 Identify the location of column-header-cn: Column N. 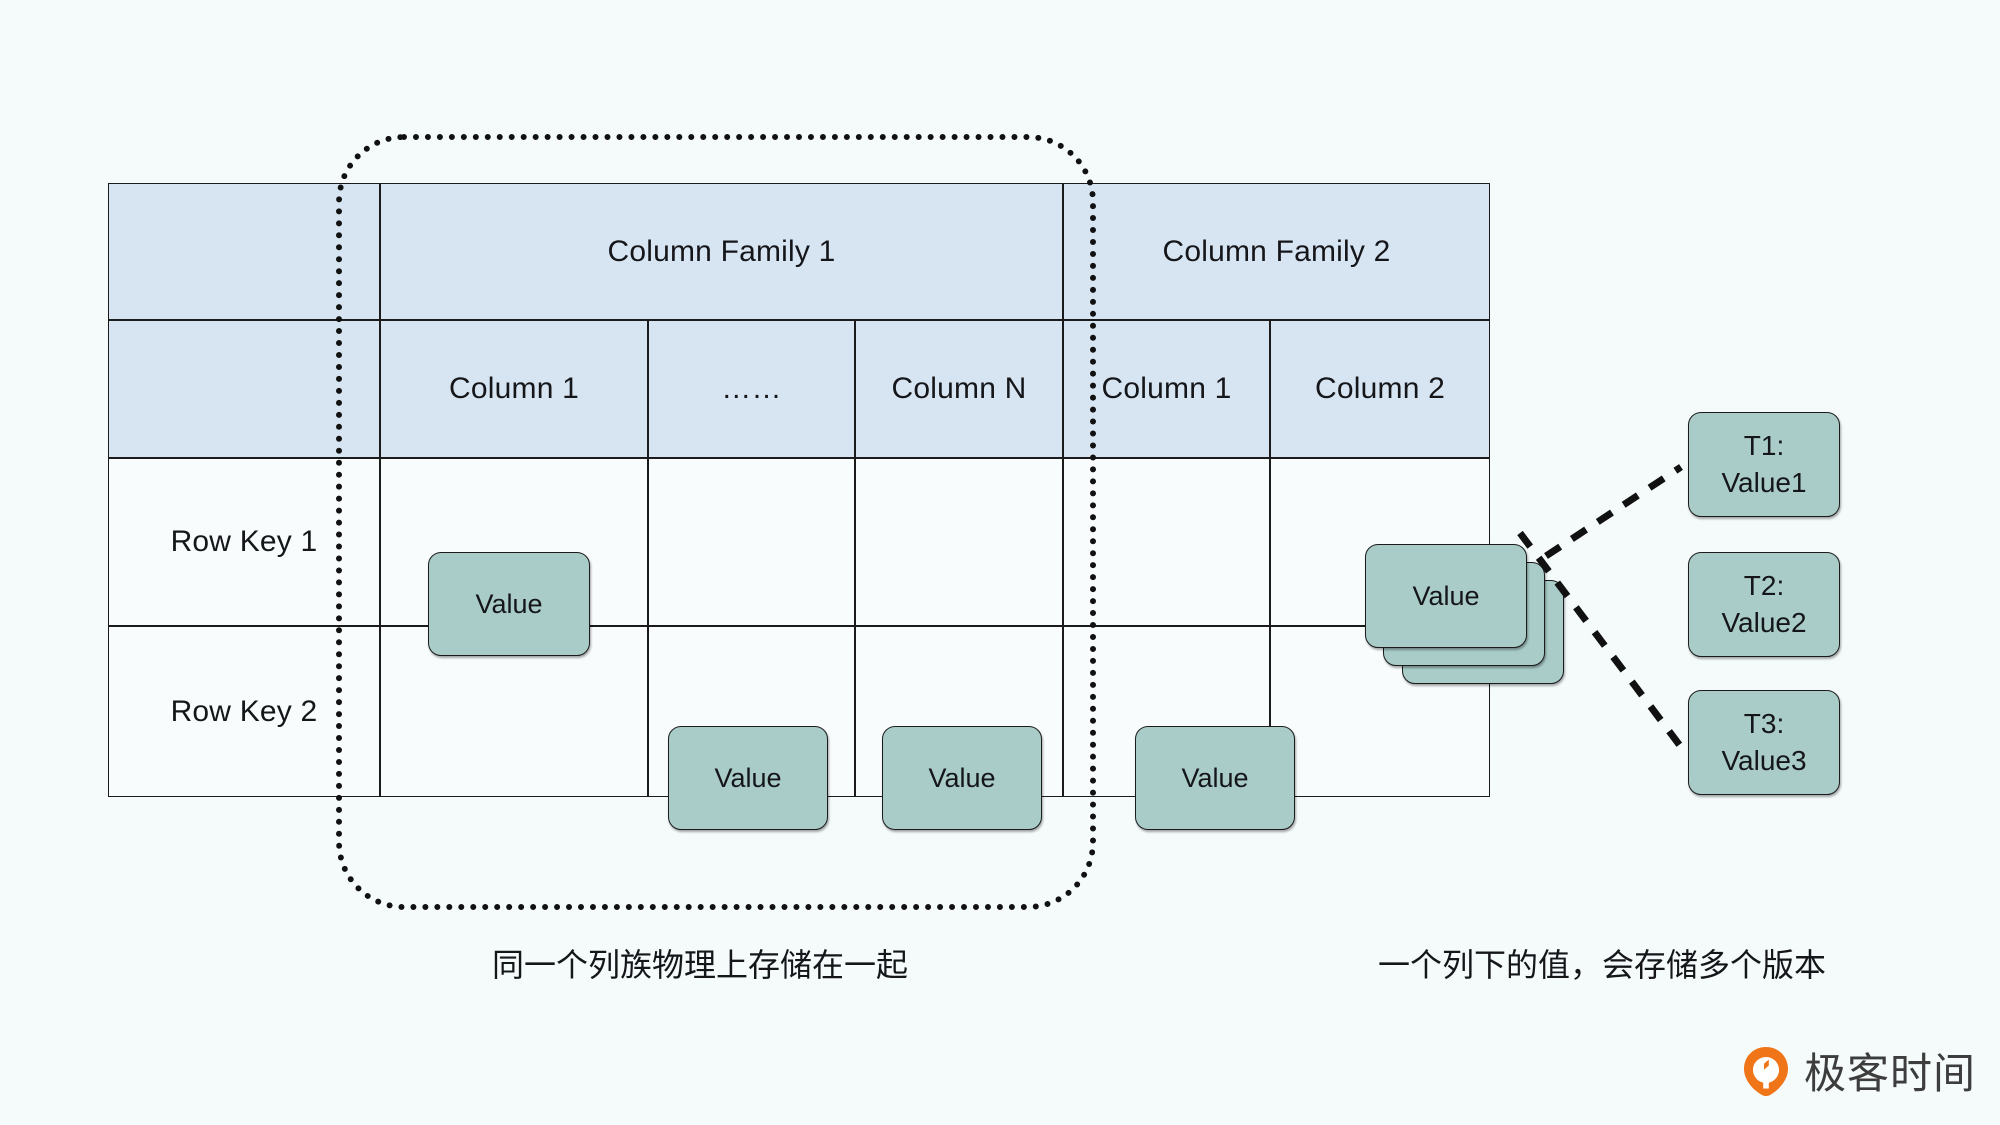
(959, 389).